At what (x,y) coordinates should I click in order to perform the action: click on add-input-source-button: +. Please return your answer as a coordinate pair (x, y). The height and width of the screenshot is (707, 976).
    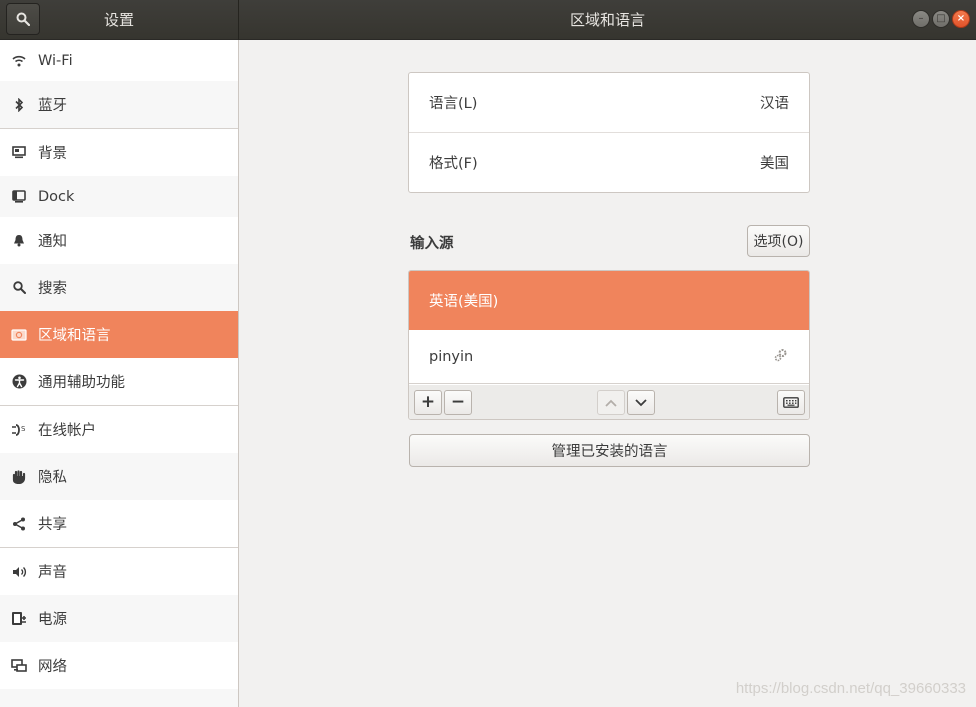
    Looking at the image, I should click on (428, 402).